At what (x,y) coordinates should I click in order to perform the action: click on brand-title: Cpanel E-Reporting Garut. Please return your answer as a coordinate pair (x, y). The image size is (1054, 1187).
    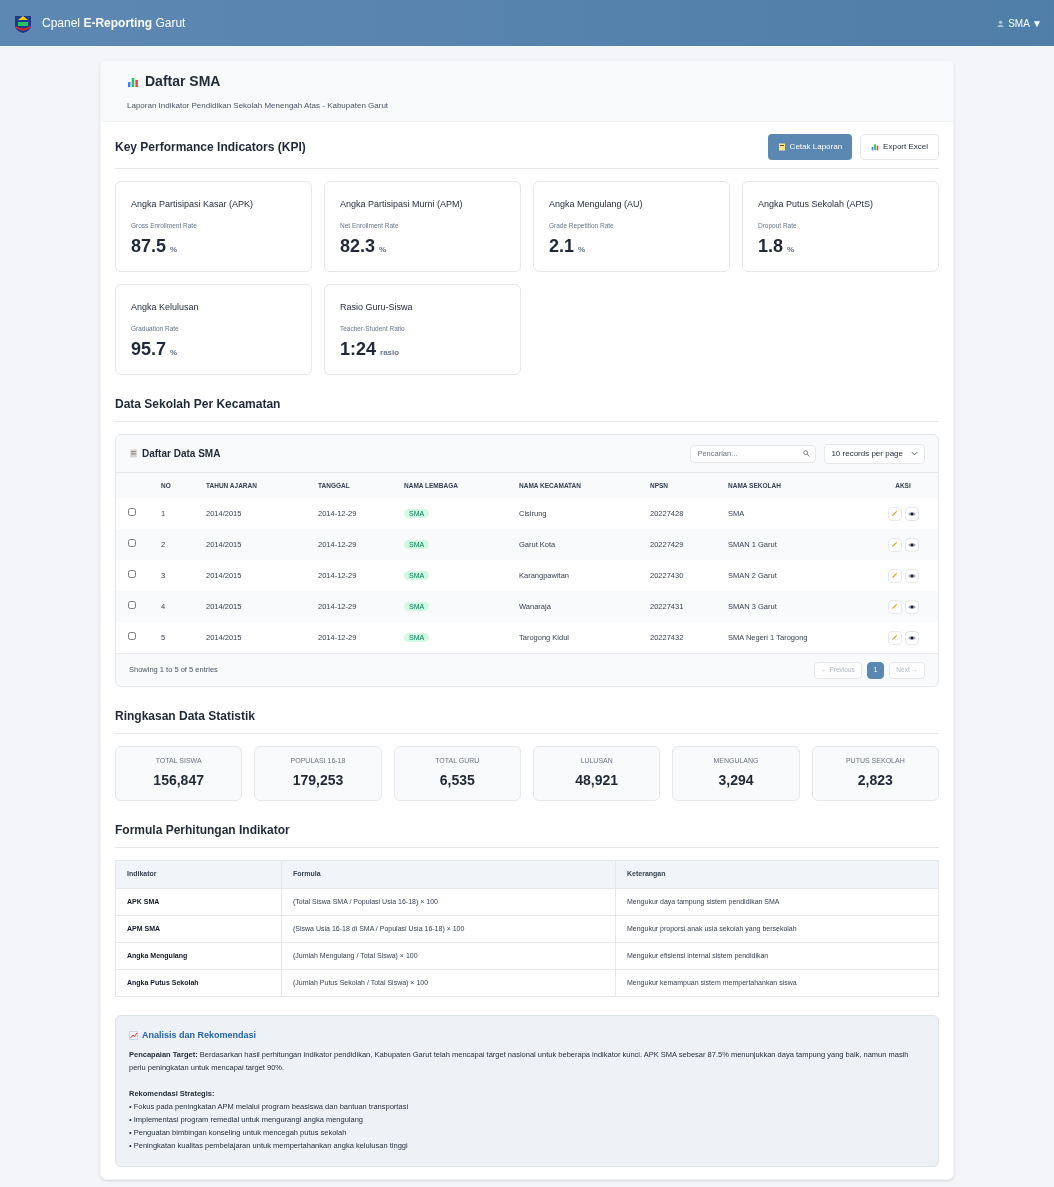
    Looking at the image, I should click on (114, 23).